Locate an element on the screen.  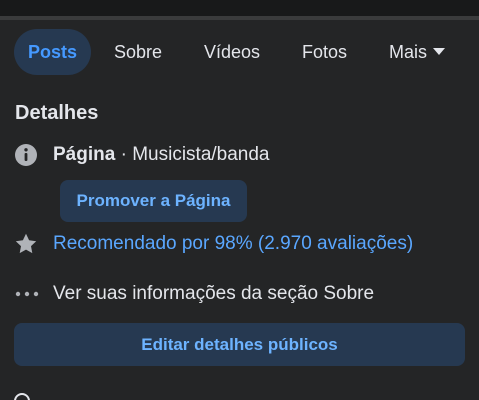
recommendation-row: Recomendado por 98% (2.970 avaliações) is located at coordinates (239, 244).